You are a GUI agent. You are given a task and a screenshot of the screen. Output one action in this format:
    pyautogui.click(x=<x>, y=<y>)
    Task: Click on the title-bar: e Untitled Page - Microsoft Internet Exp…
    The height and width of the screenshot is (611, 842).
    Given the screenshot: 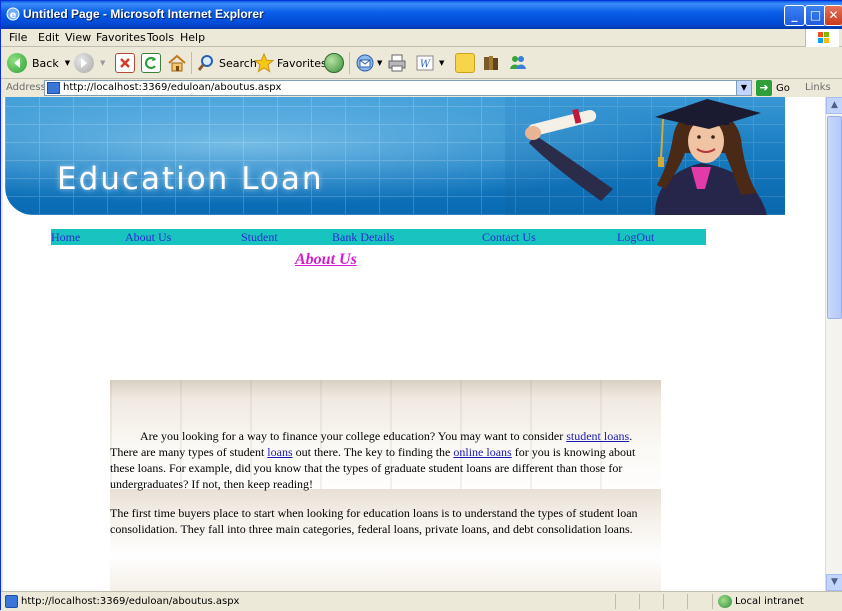 What is the action you would take?
    pyautogui.click(x=421, y=15)
    